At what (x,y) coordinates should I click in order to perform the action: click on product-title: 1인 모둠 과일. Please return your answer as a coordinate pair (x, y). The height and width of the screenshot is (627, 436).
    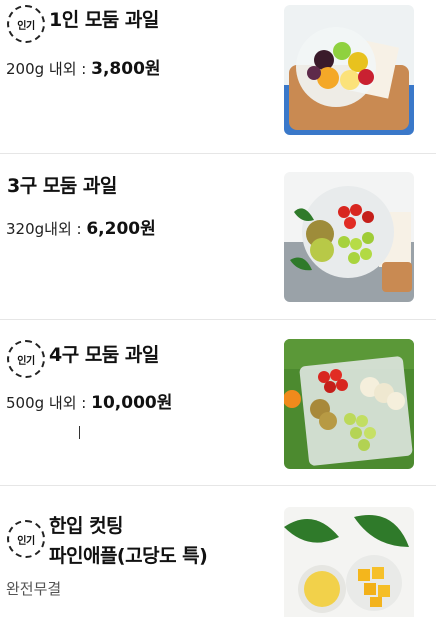
    Looking at the image, I should click on (104, 20).